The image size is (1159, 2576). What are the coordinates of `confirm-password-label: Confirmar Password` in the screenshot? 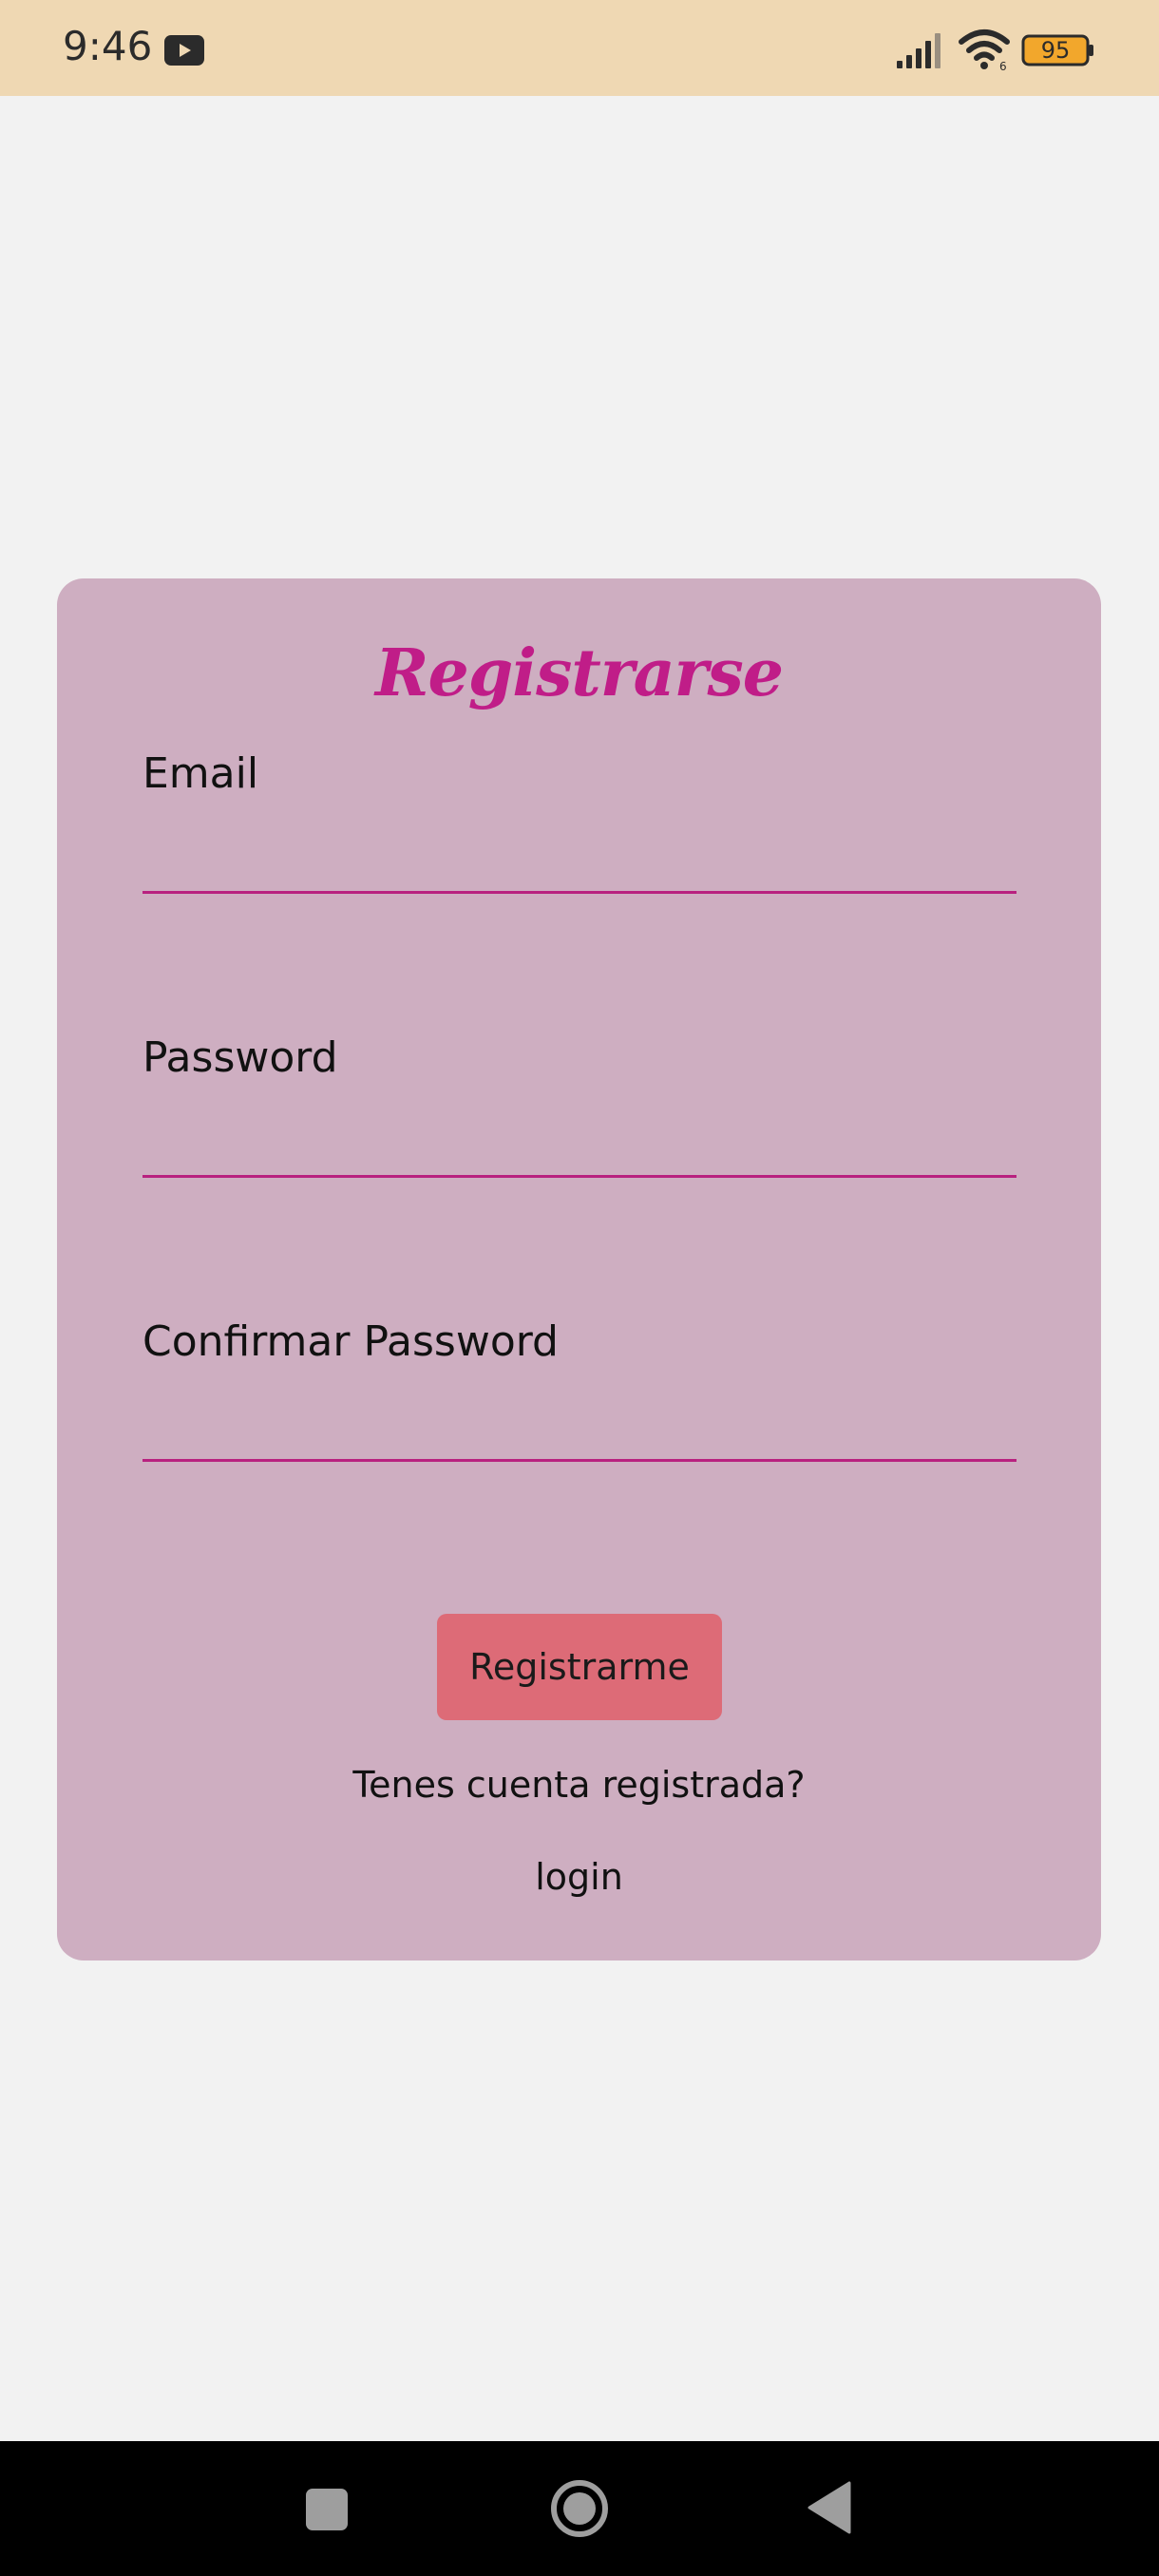 It's located at (350, 1341).